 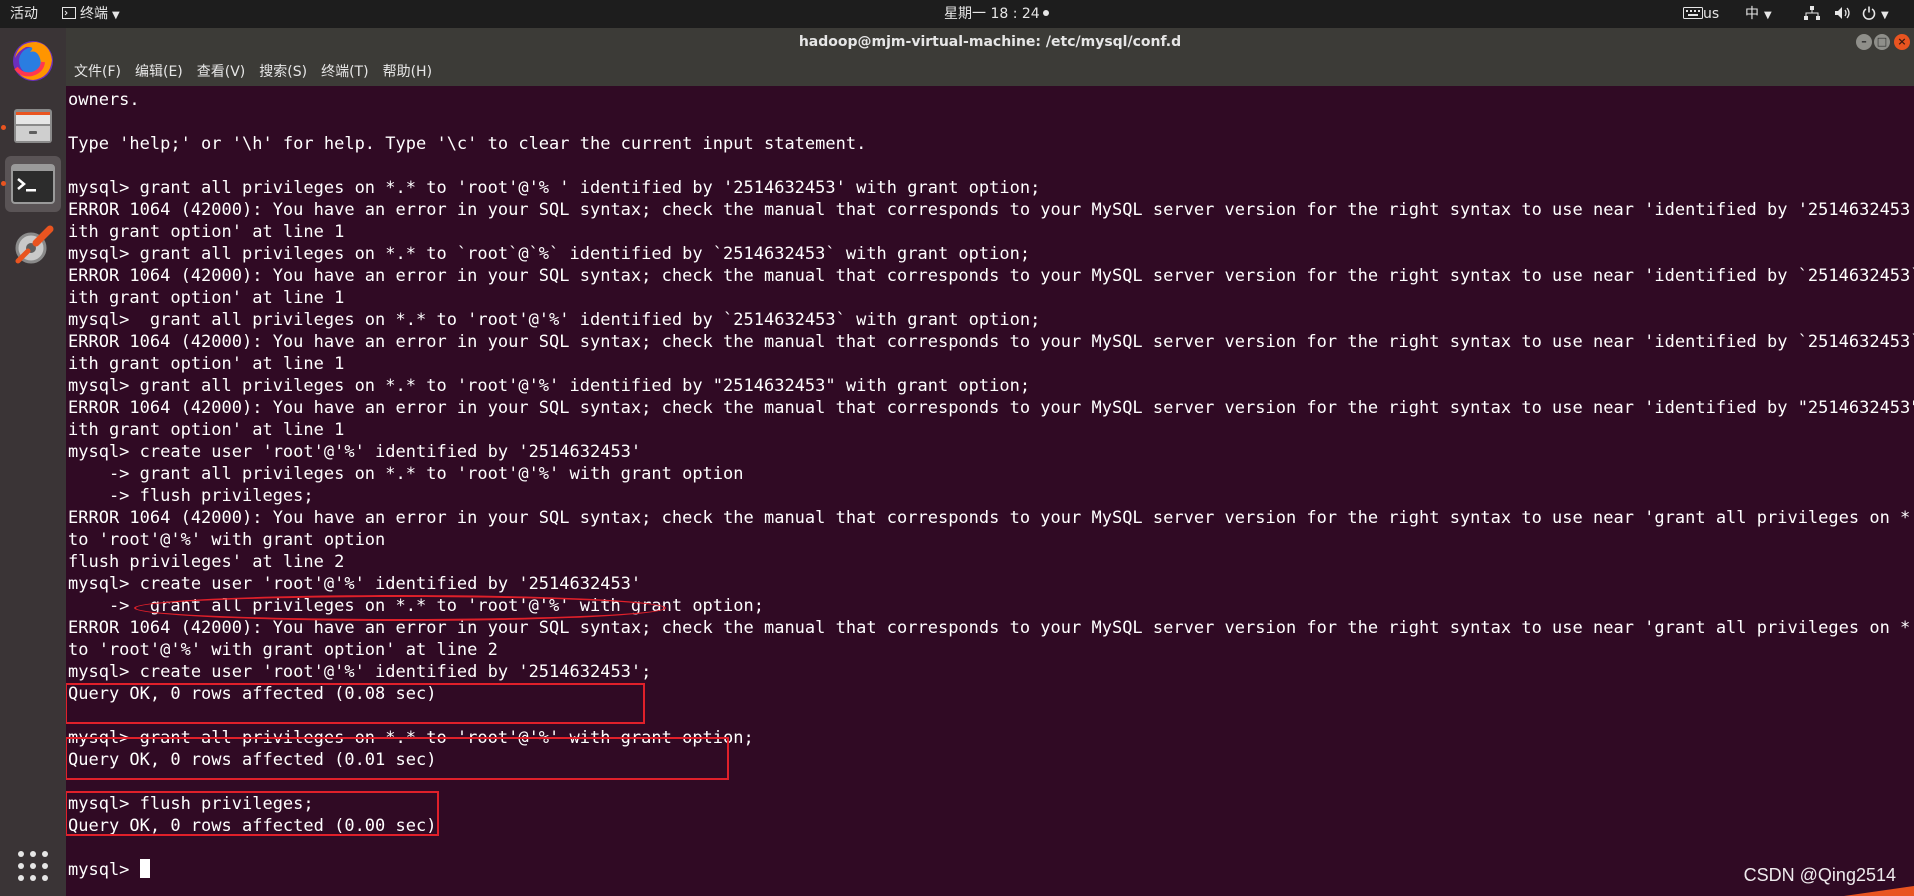 I want to click on dock-software-updater, so click(x=33, y=246).